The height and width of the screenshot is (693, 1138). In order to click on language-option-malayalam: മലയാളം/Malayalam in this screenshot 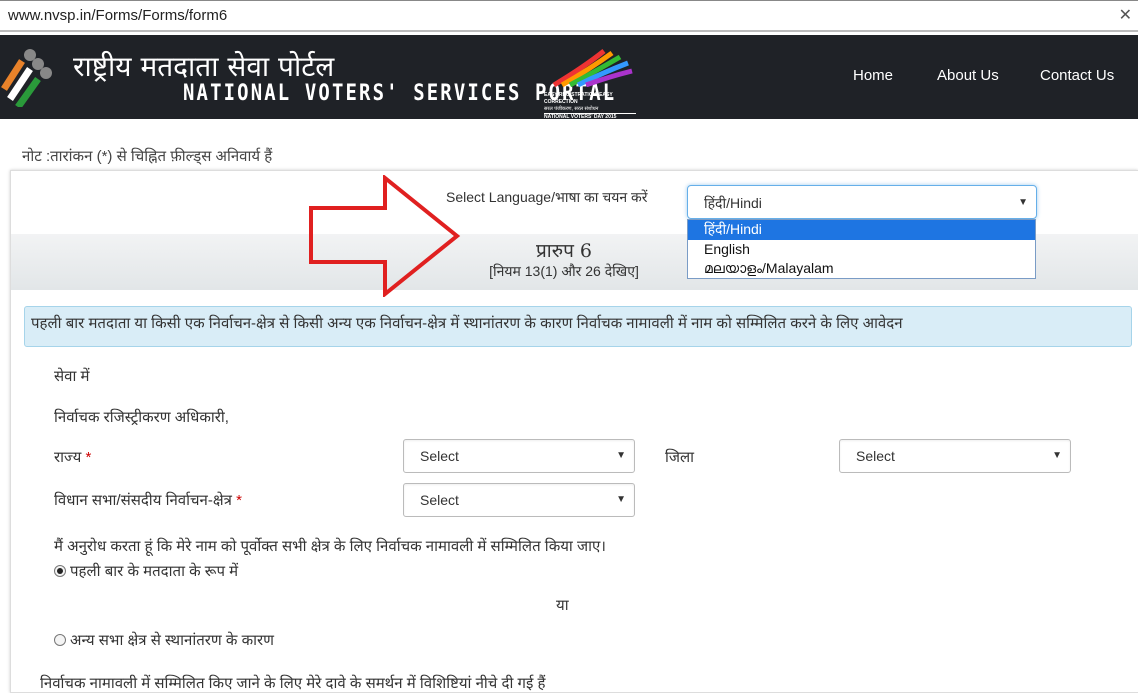, I will do `click(861, 269)`.